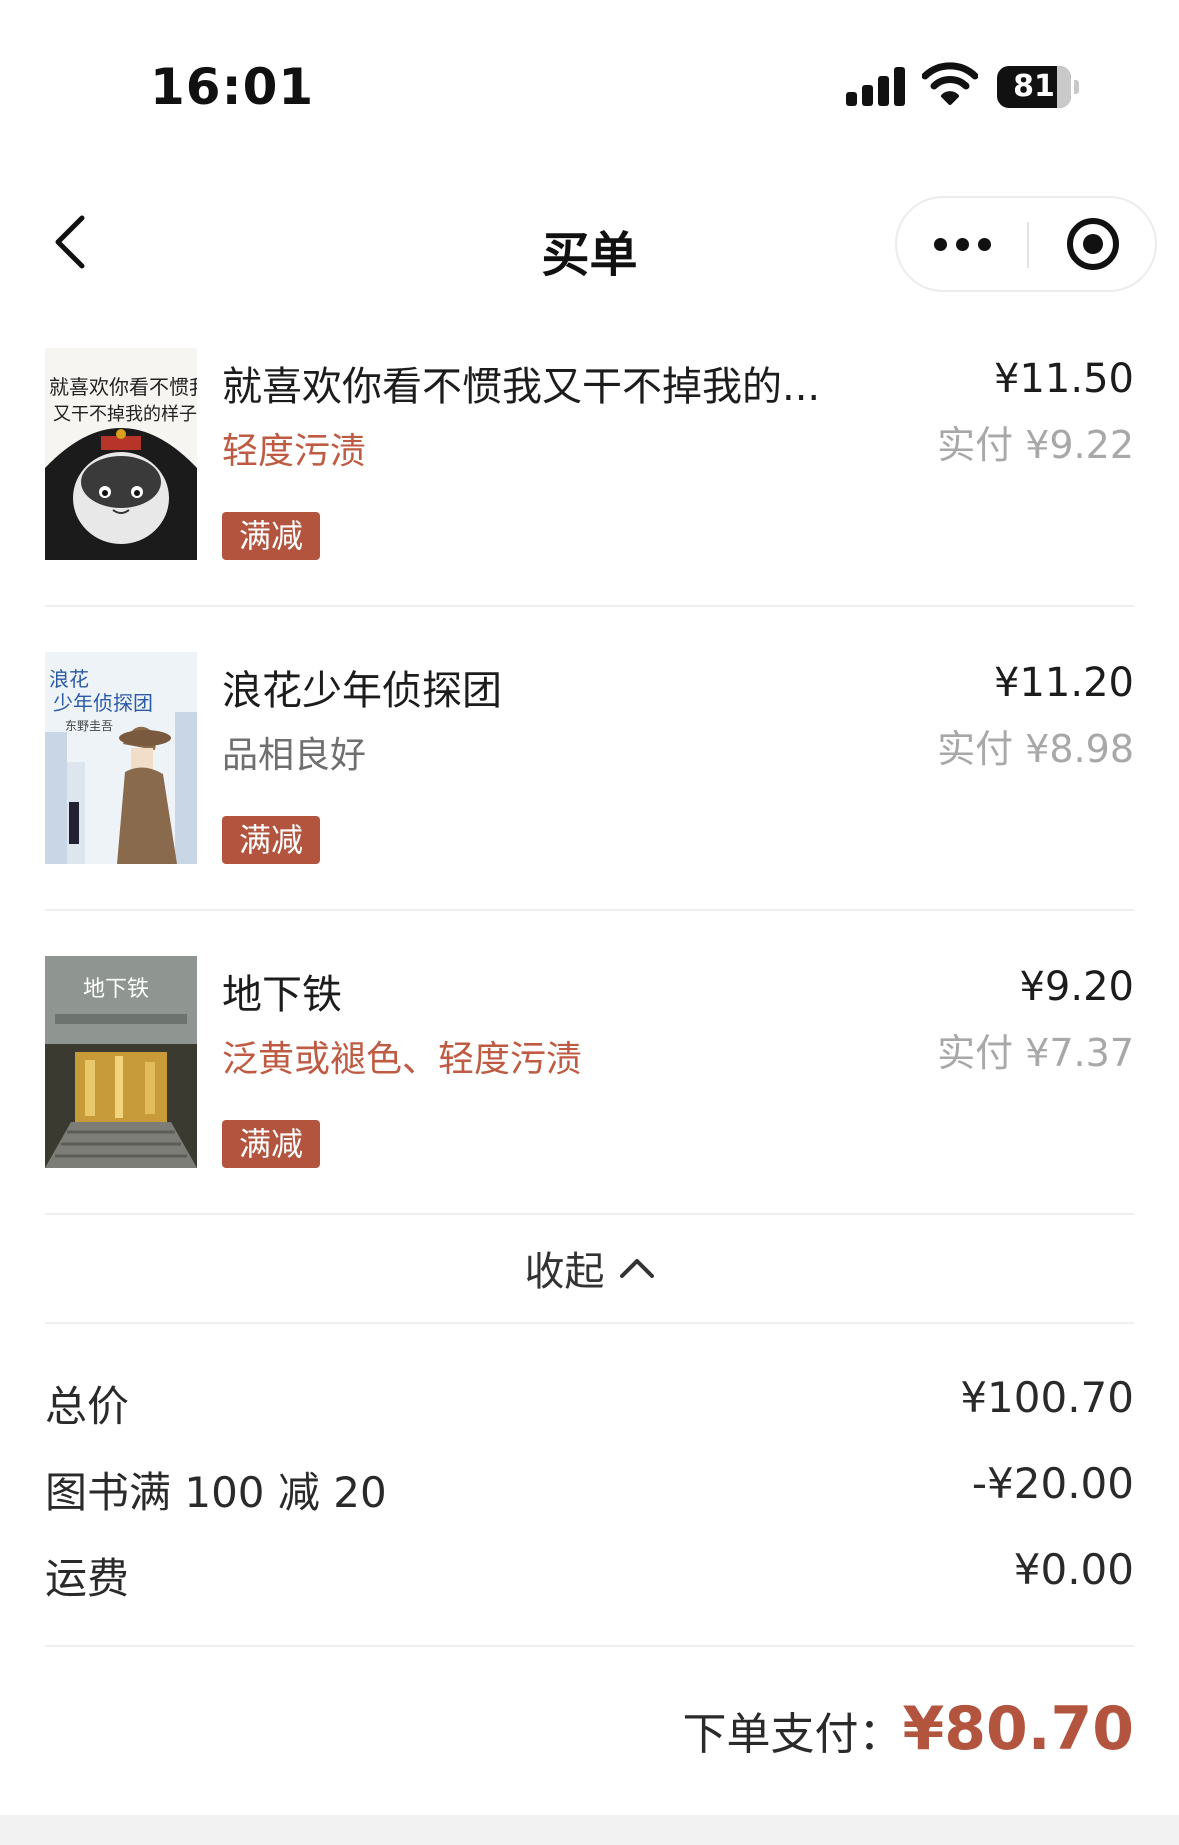 The height and width of the screenshot is (1845, 1179). I want to click on summary-discount-row: 图书满 100 减 20 -¥20.00, so click(589, 1489).